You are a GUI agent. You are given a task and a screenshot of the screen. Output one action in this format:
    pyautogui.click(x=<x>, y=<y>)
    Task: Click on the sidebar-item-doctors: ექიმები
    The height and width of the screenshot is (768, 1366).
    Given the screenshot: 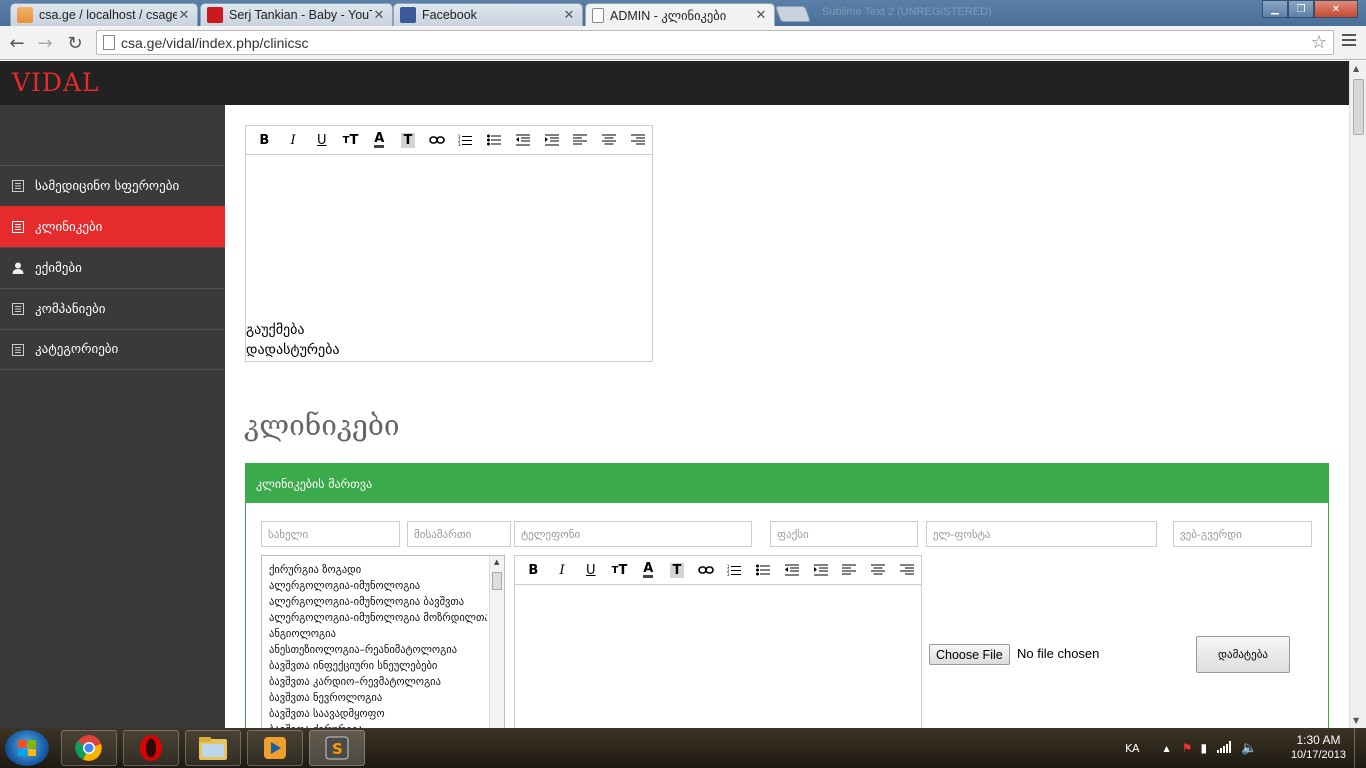 What is the action you would take?
    pyautogui.click(x=112, y=267)
    